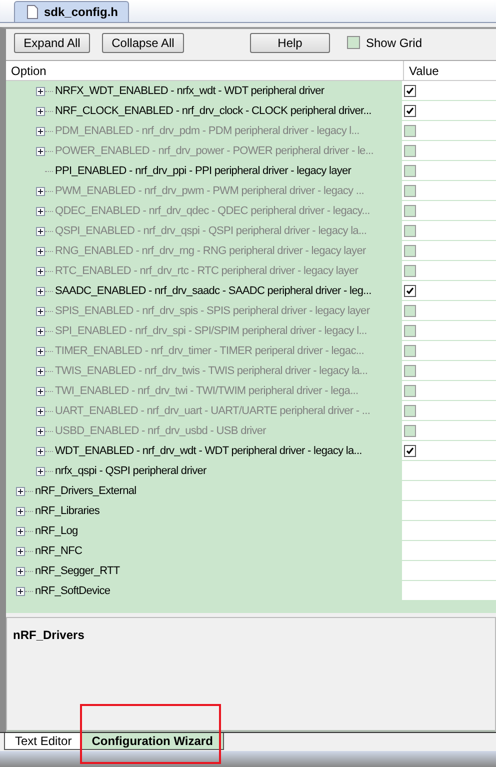  What do you see at coordinates (143, 42) in the screenshot?
I see `toolbar-button: Collapse All` at bounding box center [143, 42].